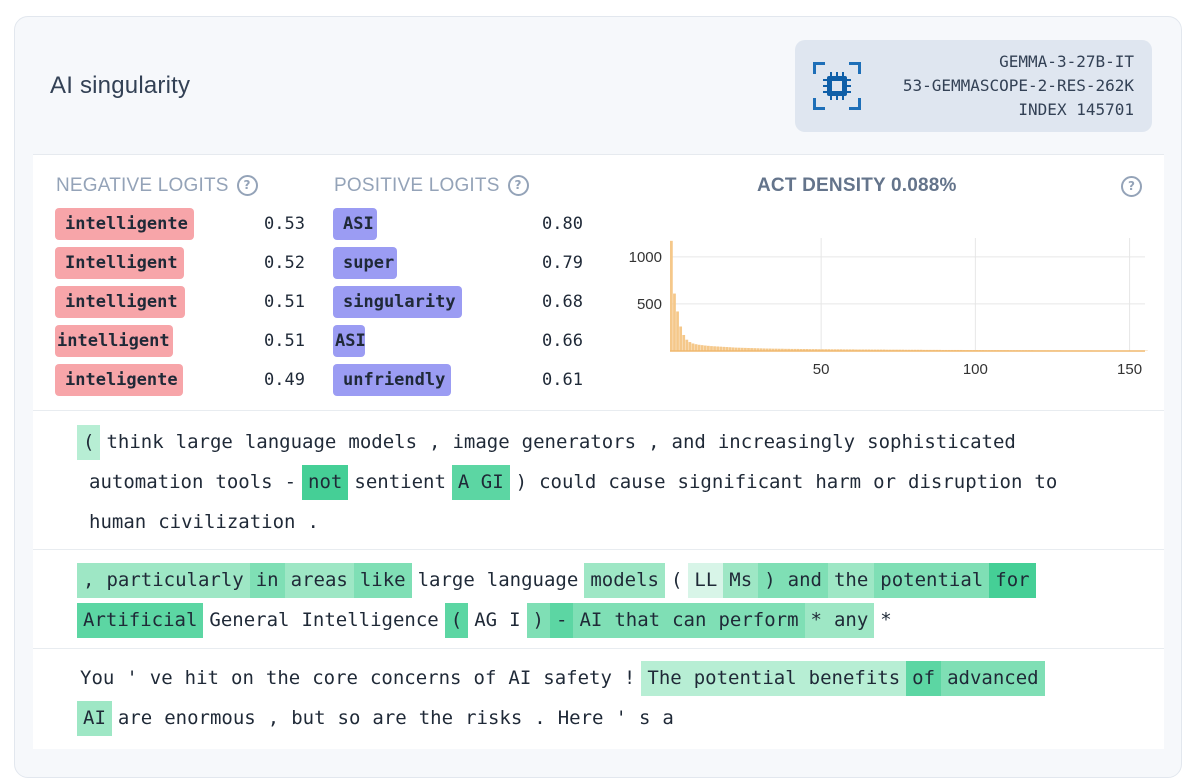 This screenshot has width=1200, height=778. What do you see at coordinates (146, 482) in the screenshot?
I see `example-token: automation` at bounding box center [146, 482].